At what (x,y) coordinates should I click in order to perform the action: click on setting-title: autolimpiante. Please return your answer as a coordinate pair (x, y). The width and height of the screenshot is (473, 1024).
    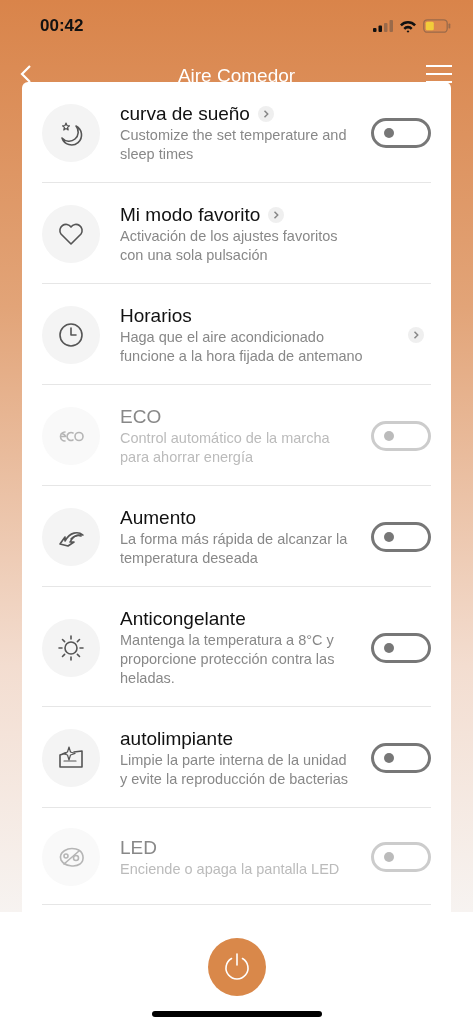
    Looking at the image, I should click on (177, 739).